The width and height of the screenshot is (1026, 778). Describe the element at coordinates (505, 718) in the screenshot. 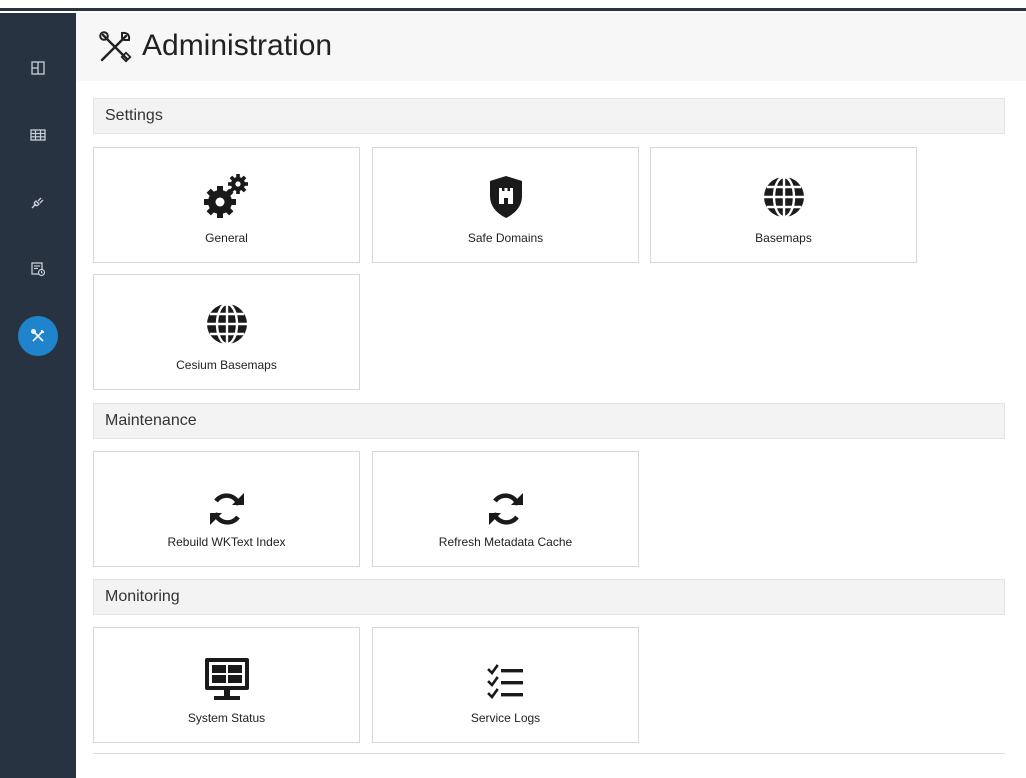

I see `tile-label: Service Logs` at that location.